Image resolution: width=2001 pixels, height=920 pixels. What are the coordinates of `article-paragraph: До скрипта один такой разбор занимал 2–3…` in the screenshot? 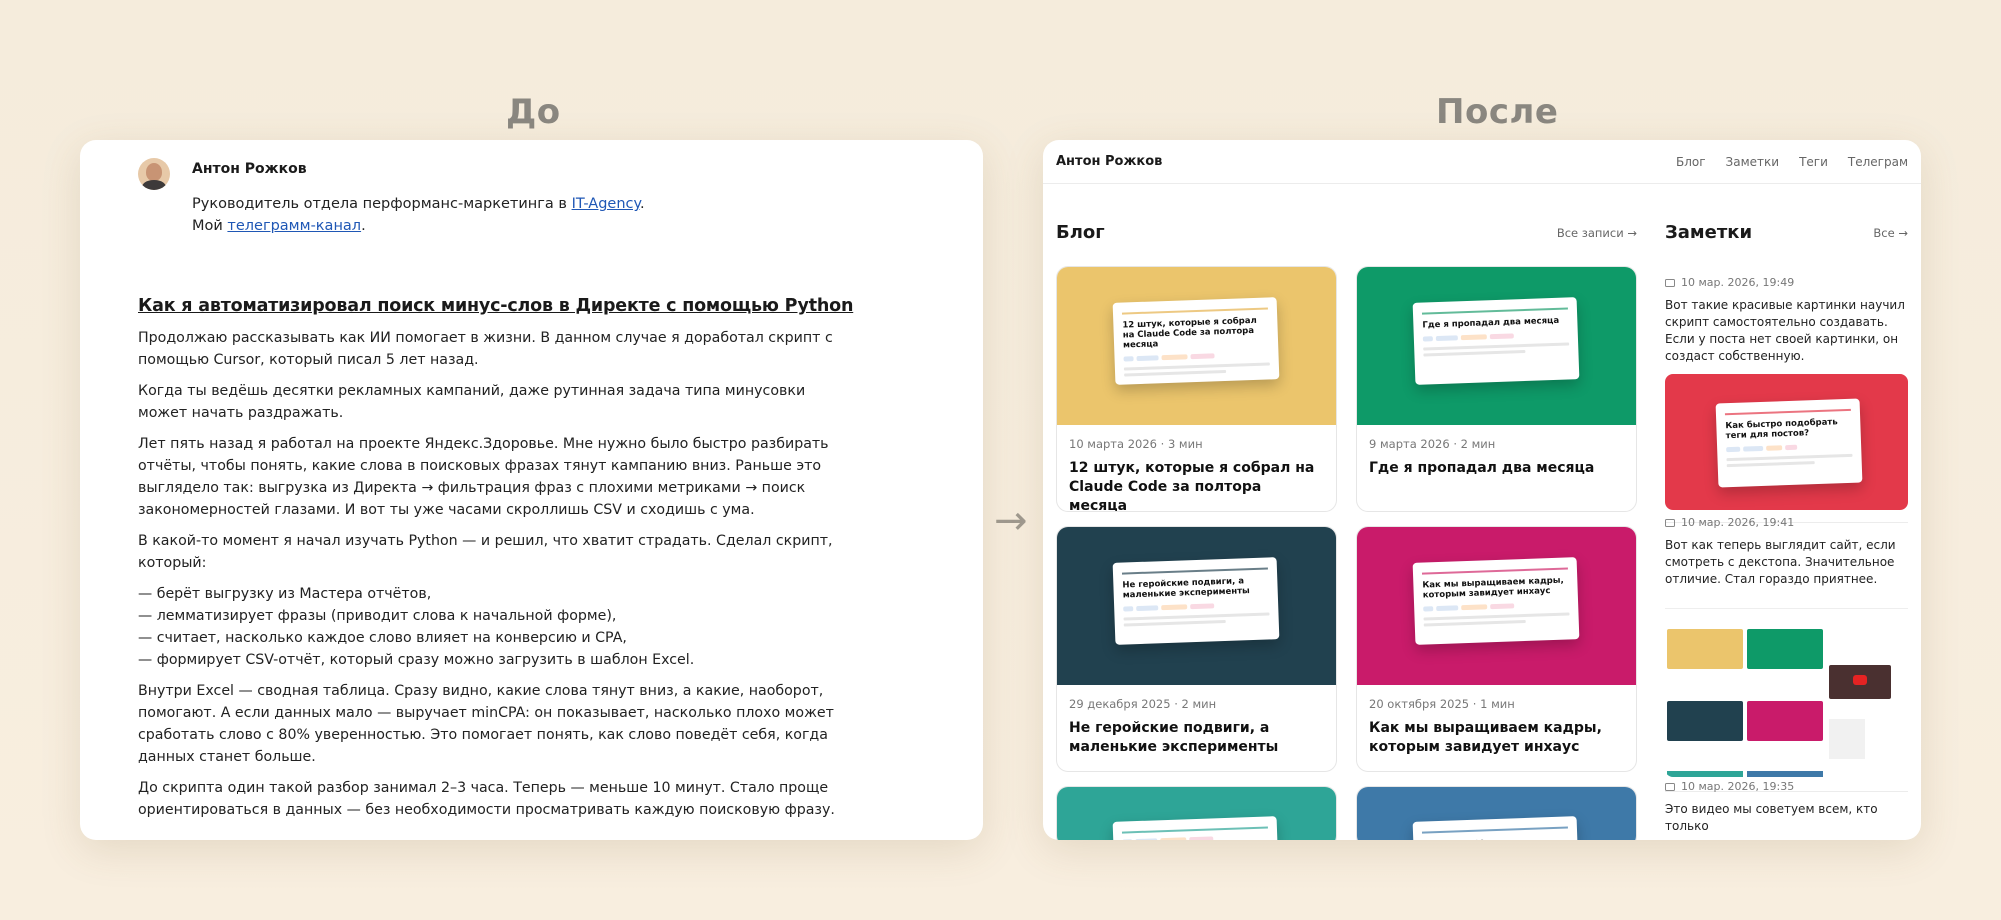 It's located at (486, 799).